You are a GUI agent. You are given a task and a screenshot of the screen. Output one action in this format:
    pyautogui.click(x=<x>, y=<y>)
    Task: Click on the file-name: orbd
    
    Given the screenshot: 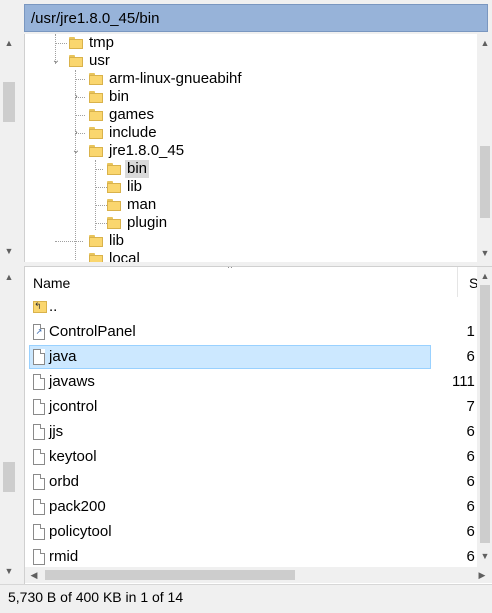 What is the action you would take?
    pyautogui.click(x=64, y=481)
    